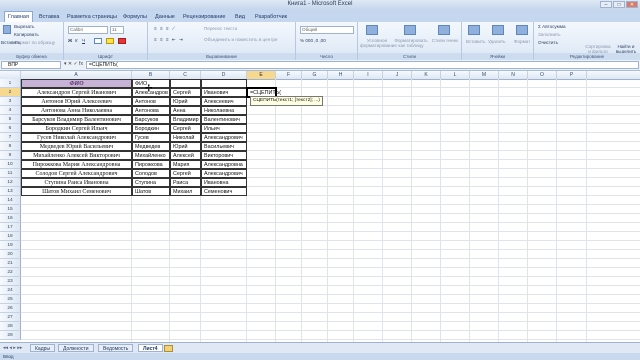  Describe the element at coordinates (261, 75) in the screenshot. I see `column-header: E` at that location.